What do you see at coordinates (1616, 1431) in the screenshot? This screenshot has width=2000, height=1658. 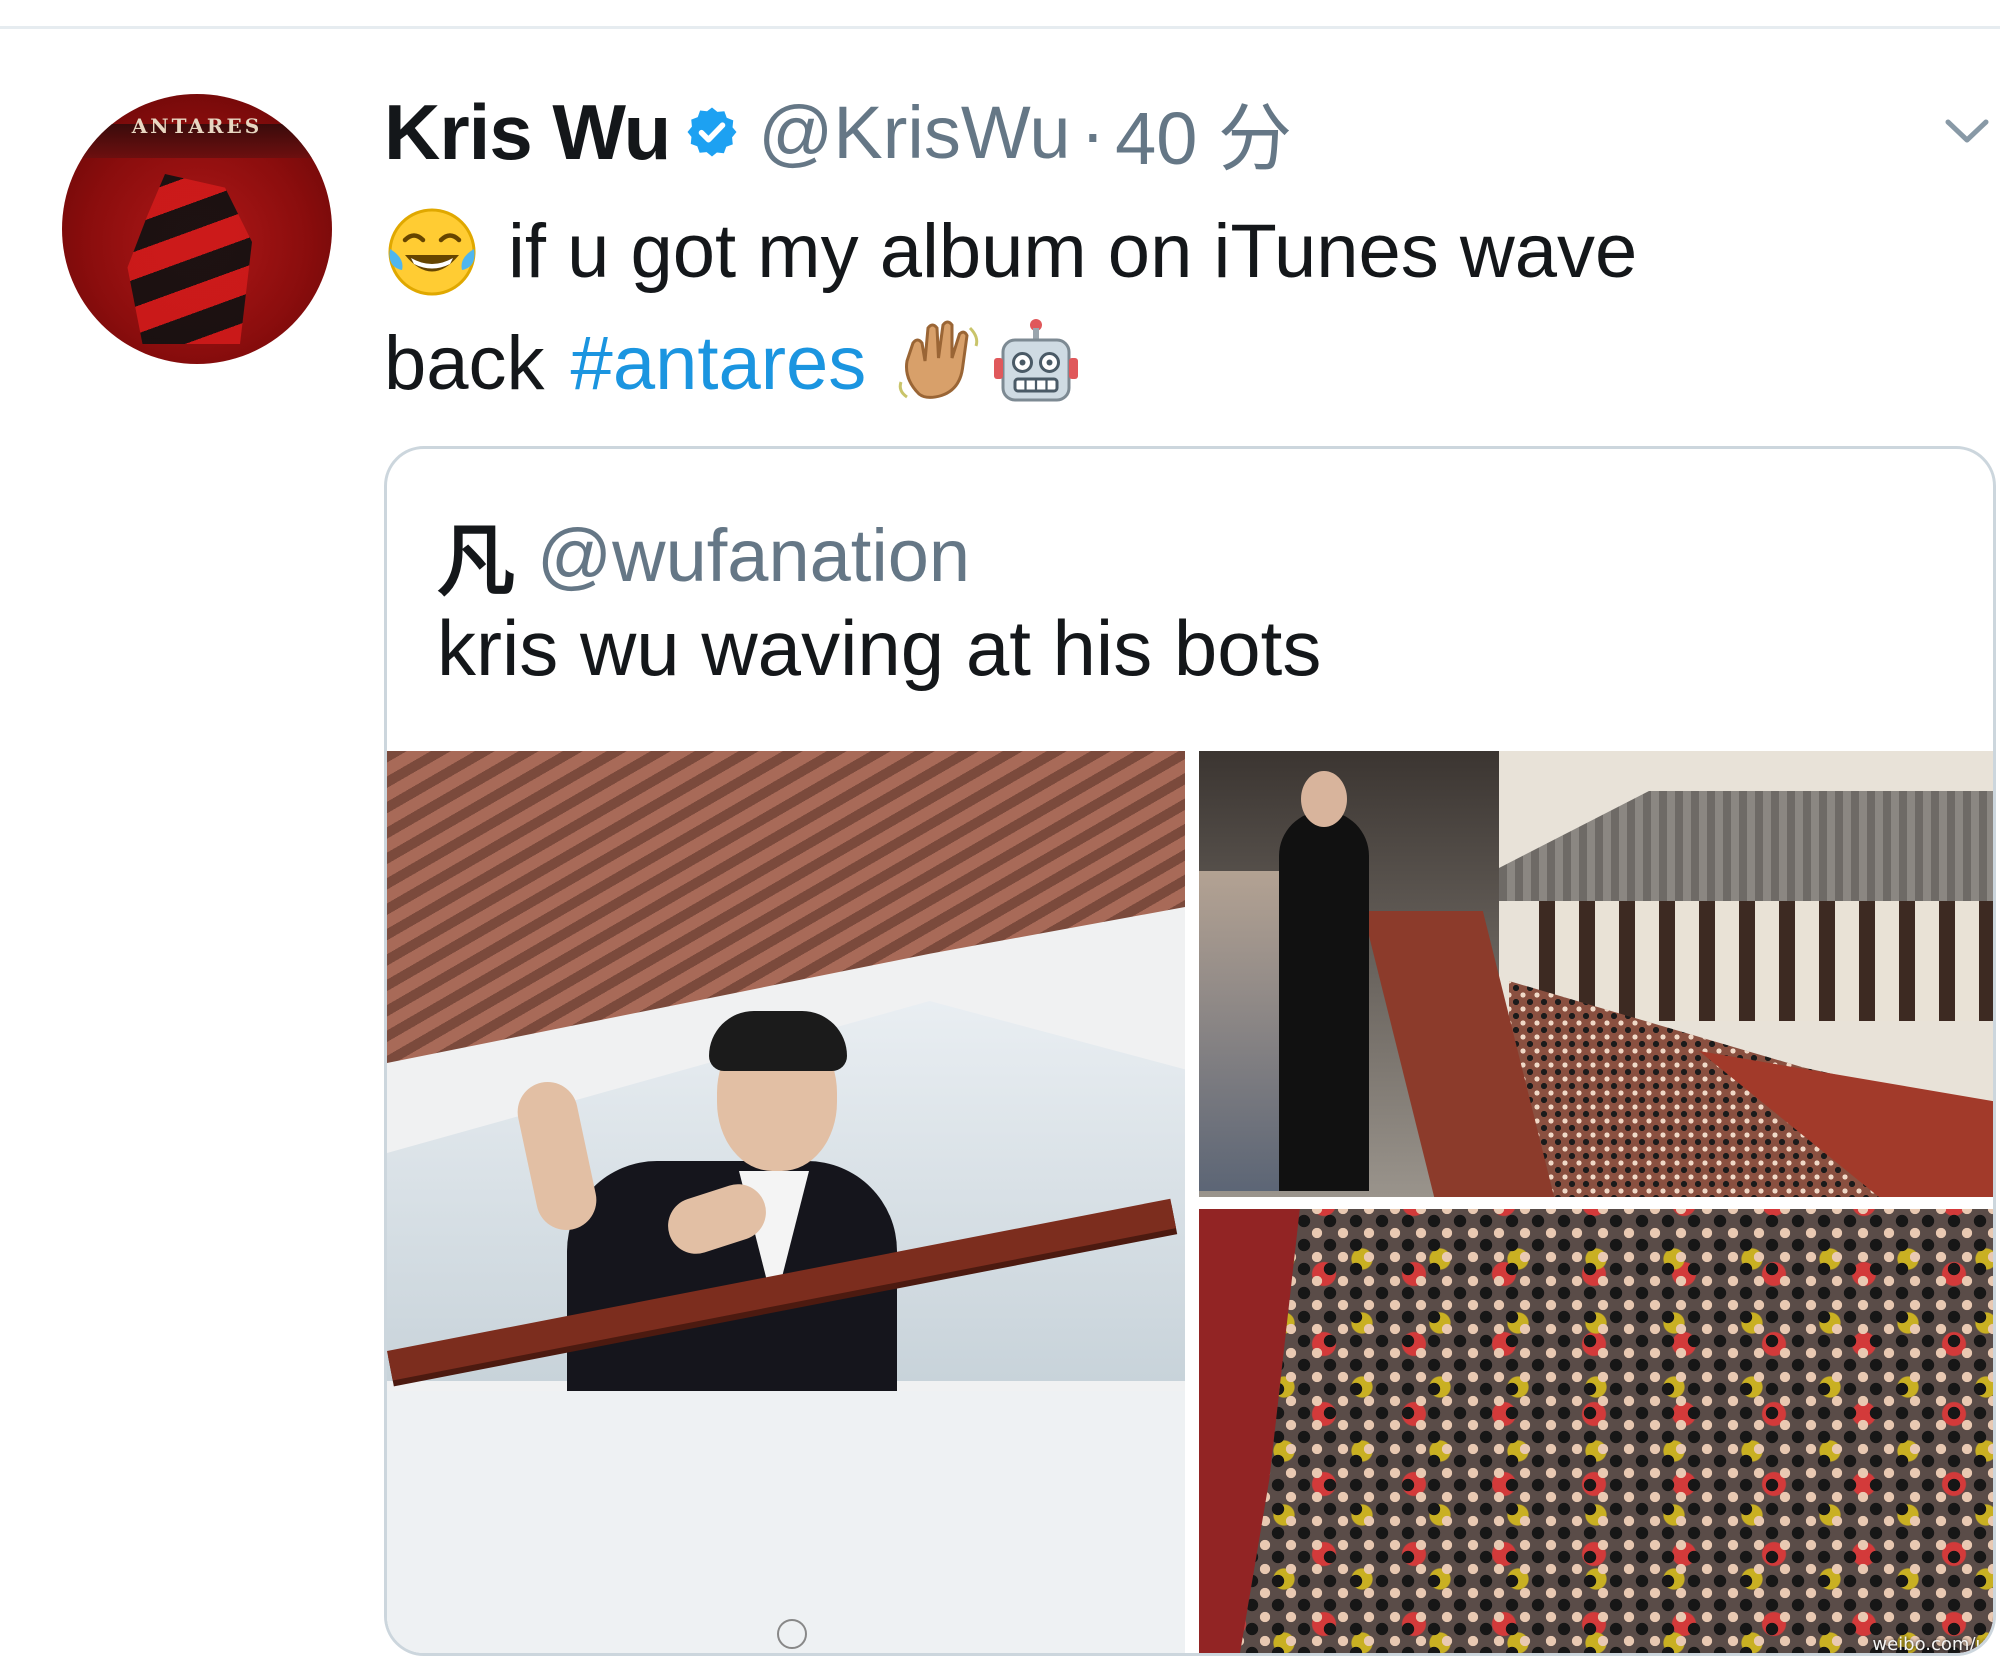 I see `photo-dense-crowd` at bounding box center [1616, 1431].